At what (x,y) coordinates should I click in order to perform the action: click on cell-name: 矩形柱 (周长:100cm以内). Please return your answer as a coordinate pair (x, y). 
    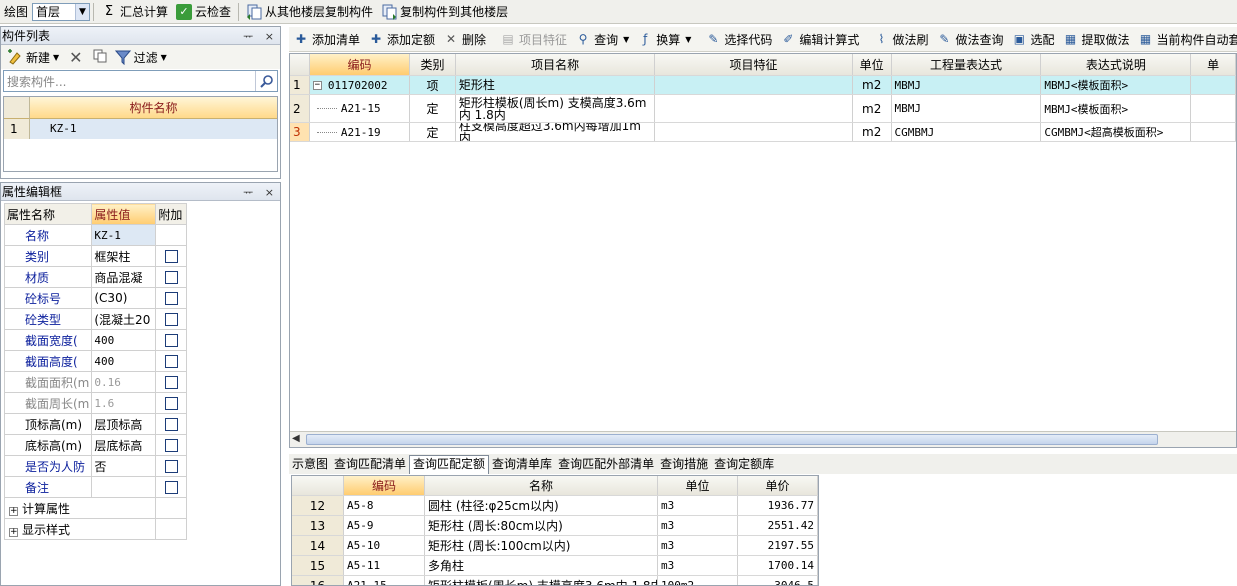
    Looking at the image, I should click on (541, 545).